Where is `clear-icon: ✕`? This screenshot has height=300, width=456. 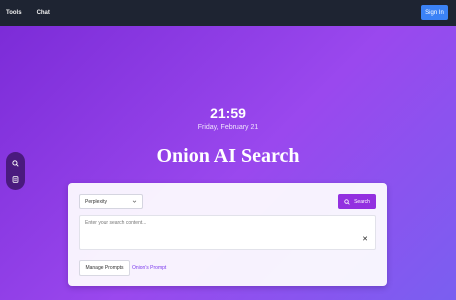
clear-icon: ✕ is located at coordinates (365, 239).